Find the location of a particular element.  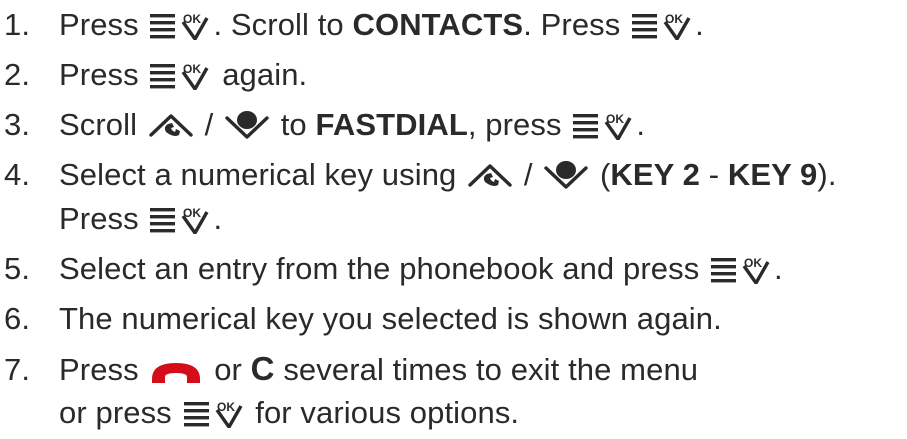

step-number: 4. is located at coordinates (17, 174).